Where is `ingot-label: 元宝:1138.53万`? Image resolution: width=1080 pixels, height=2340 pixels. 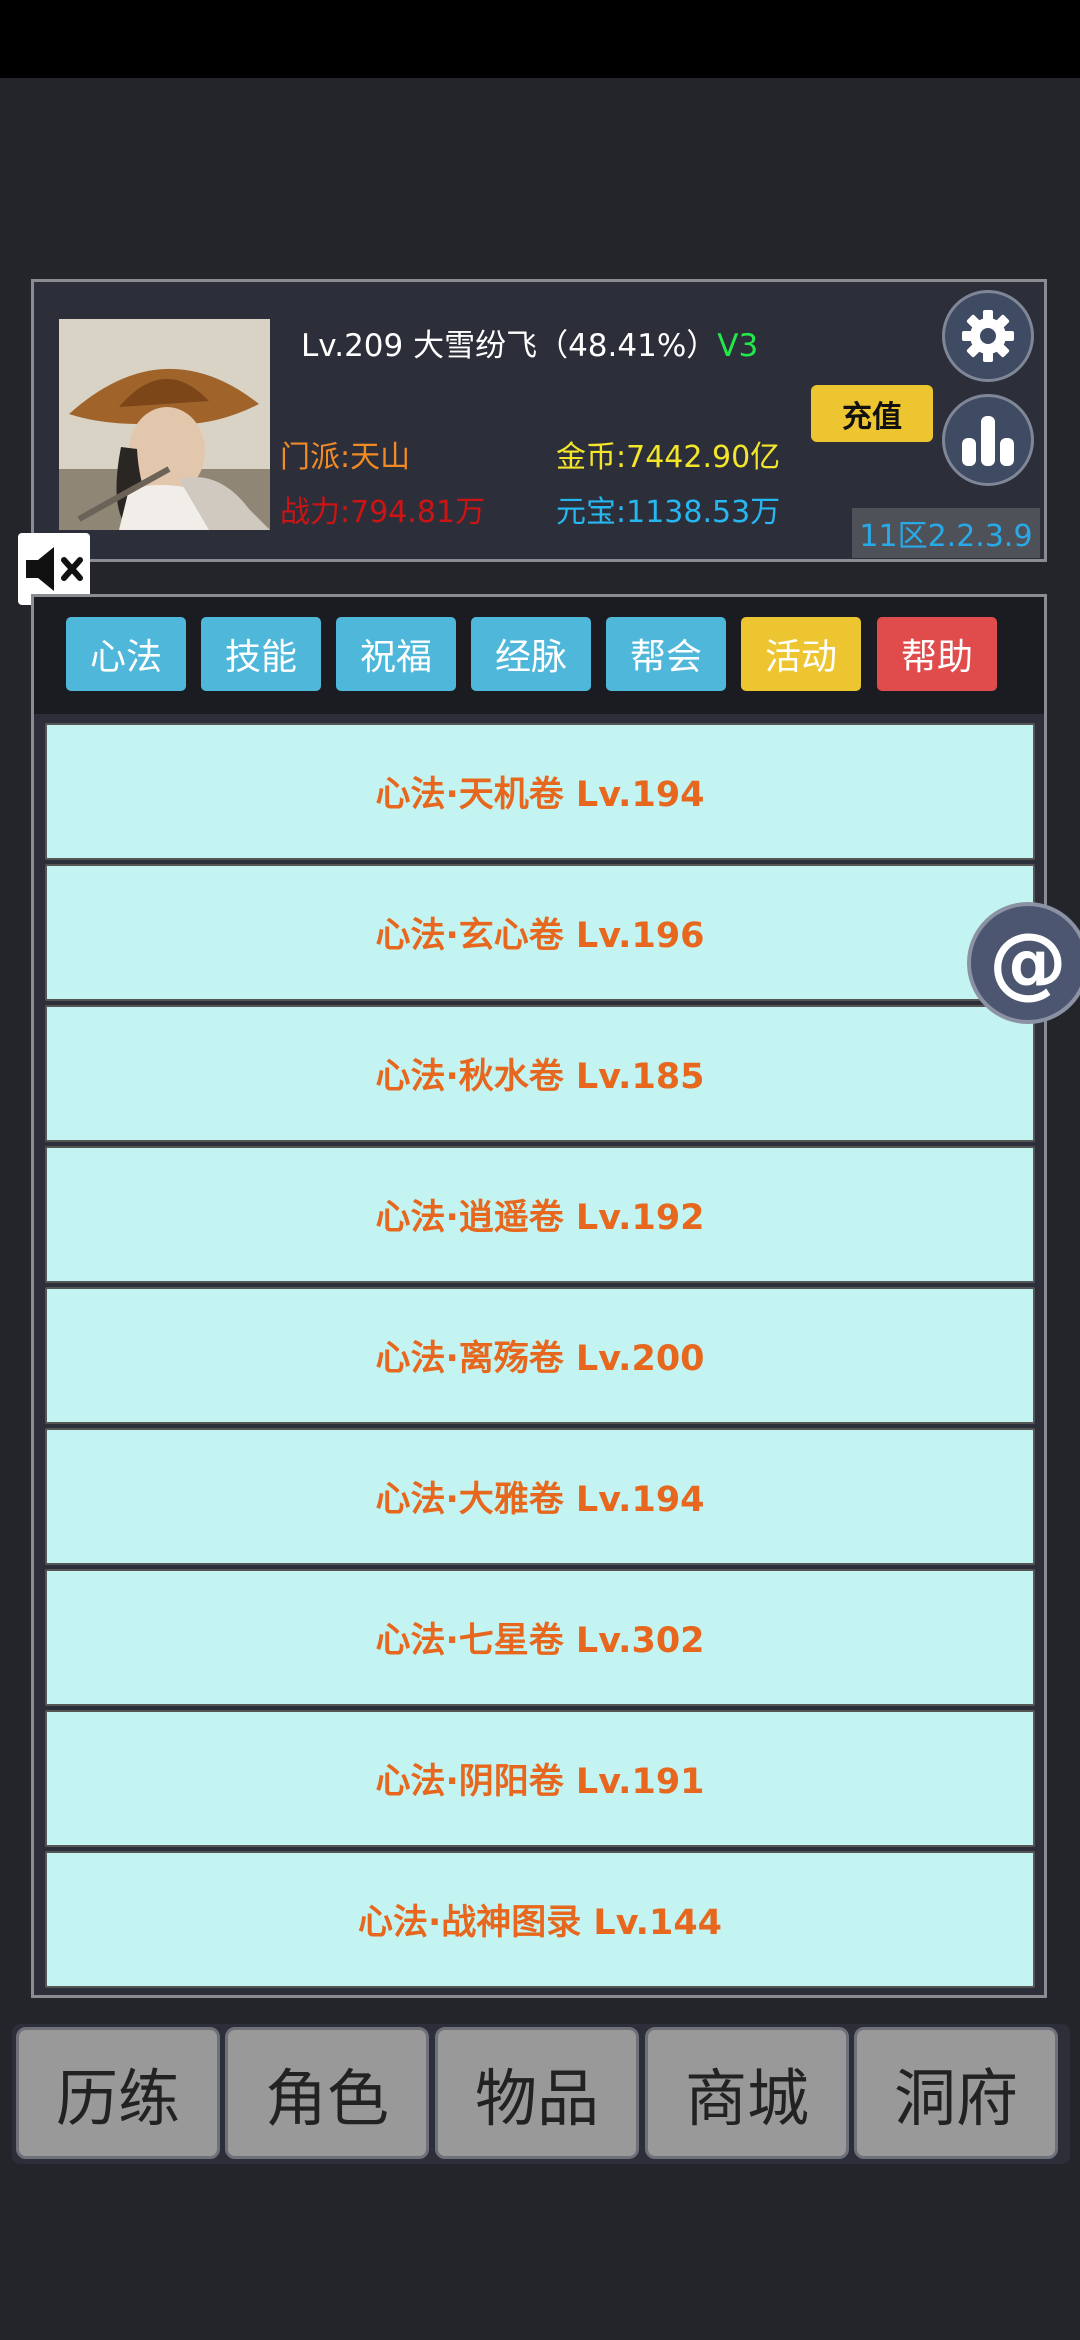 ingot-label: 元宝:1138.53万 is located at coordinates (668, 512).